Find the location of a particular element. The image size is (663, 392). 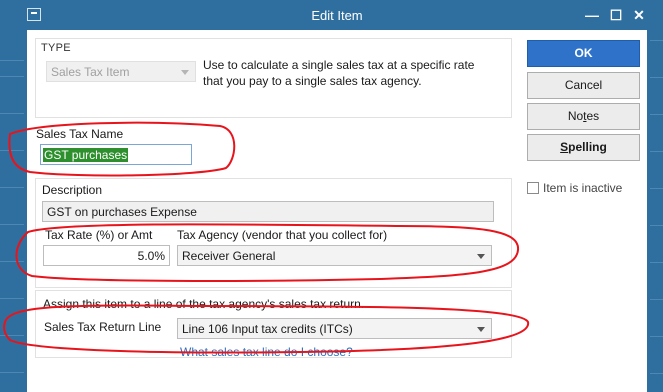

item-type-select: Sales Tax Item is located at coordinates (121, 71).